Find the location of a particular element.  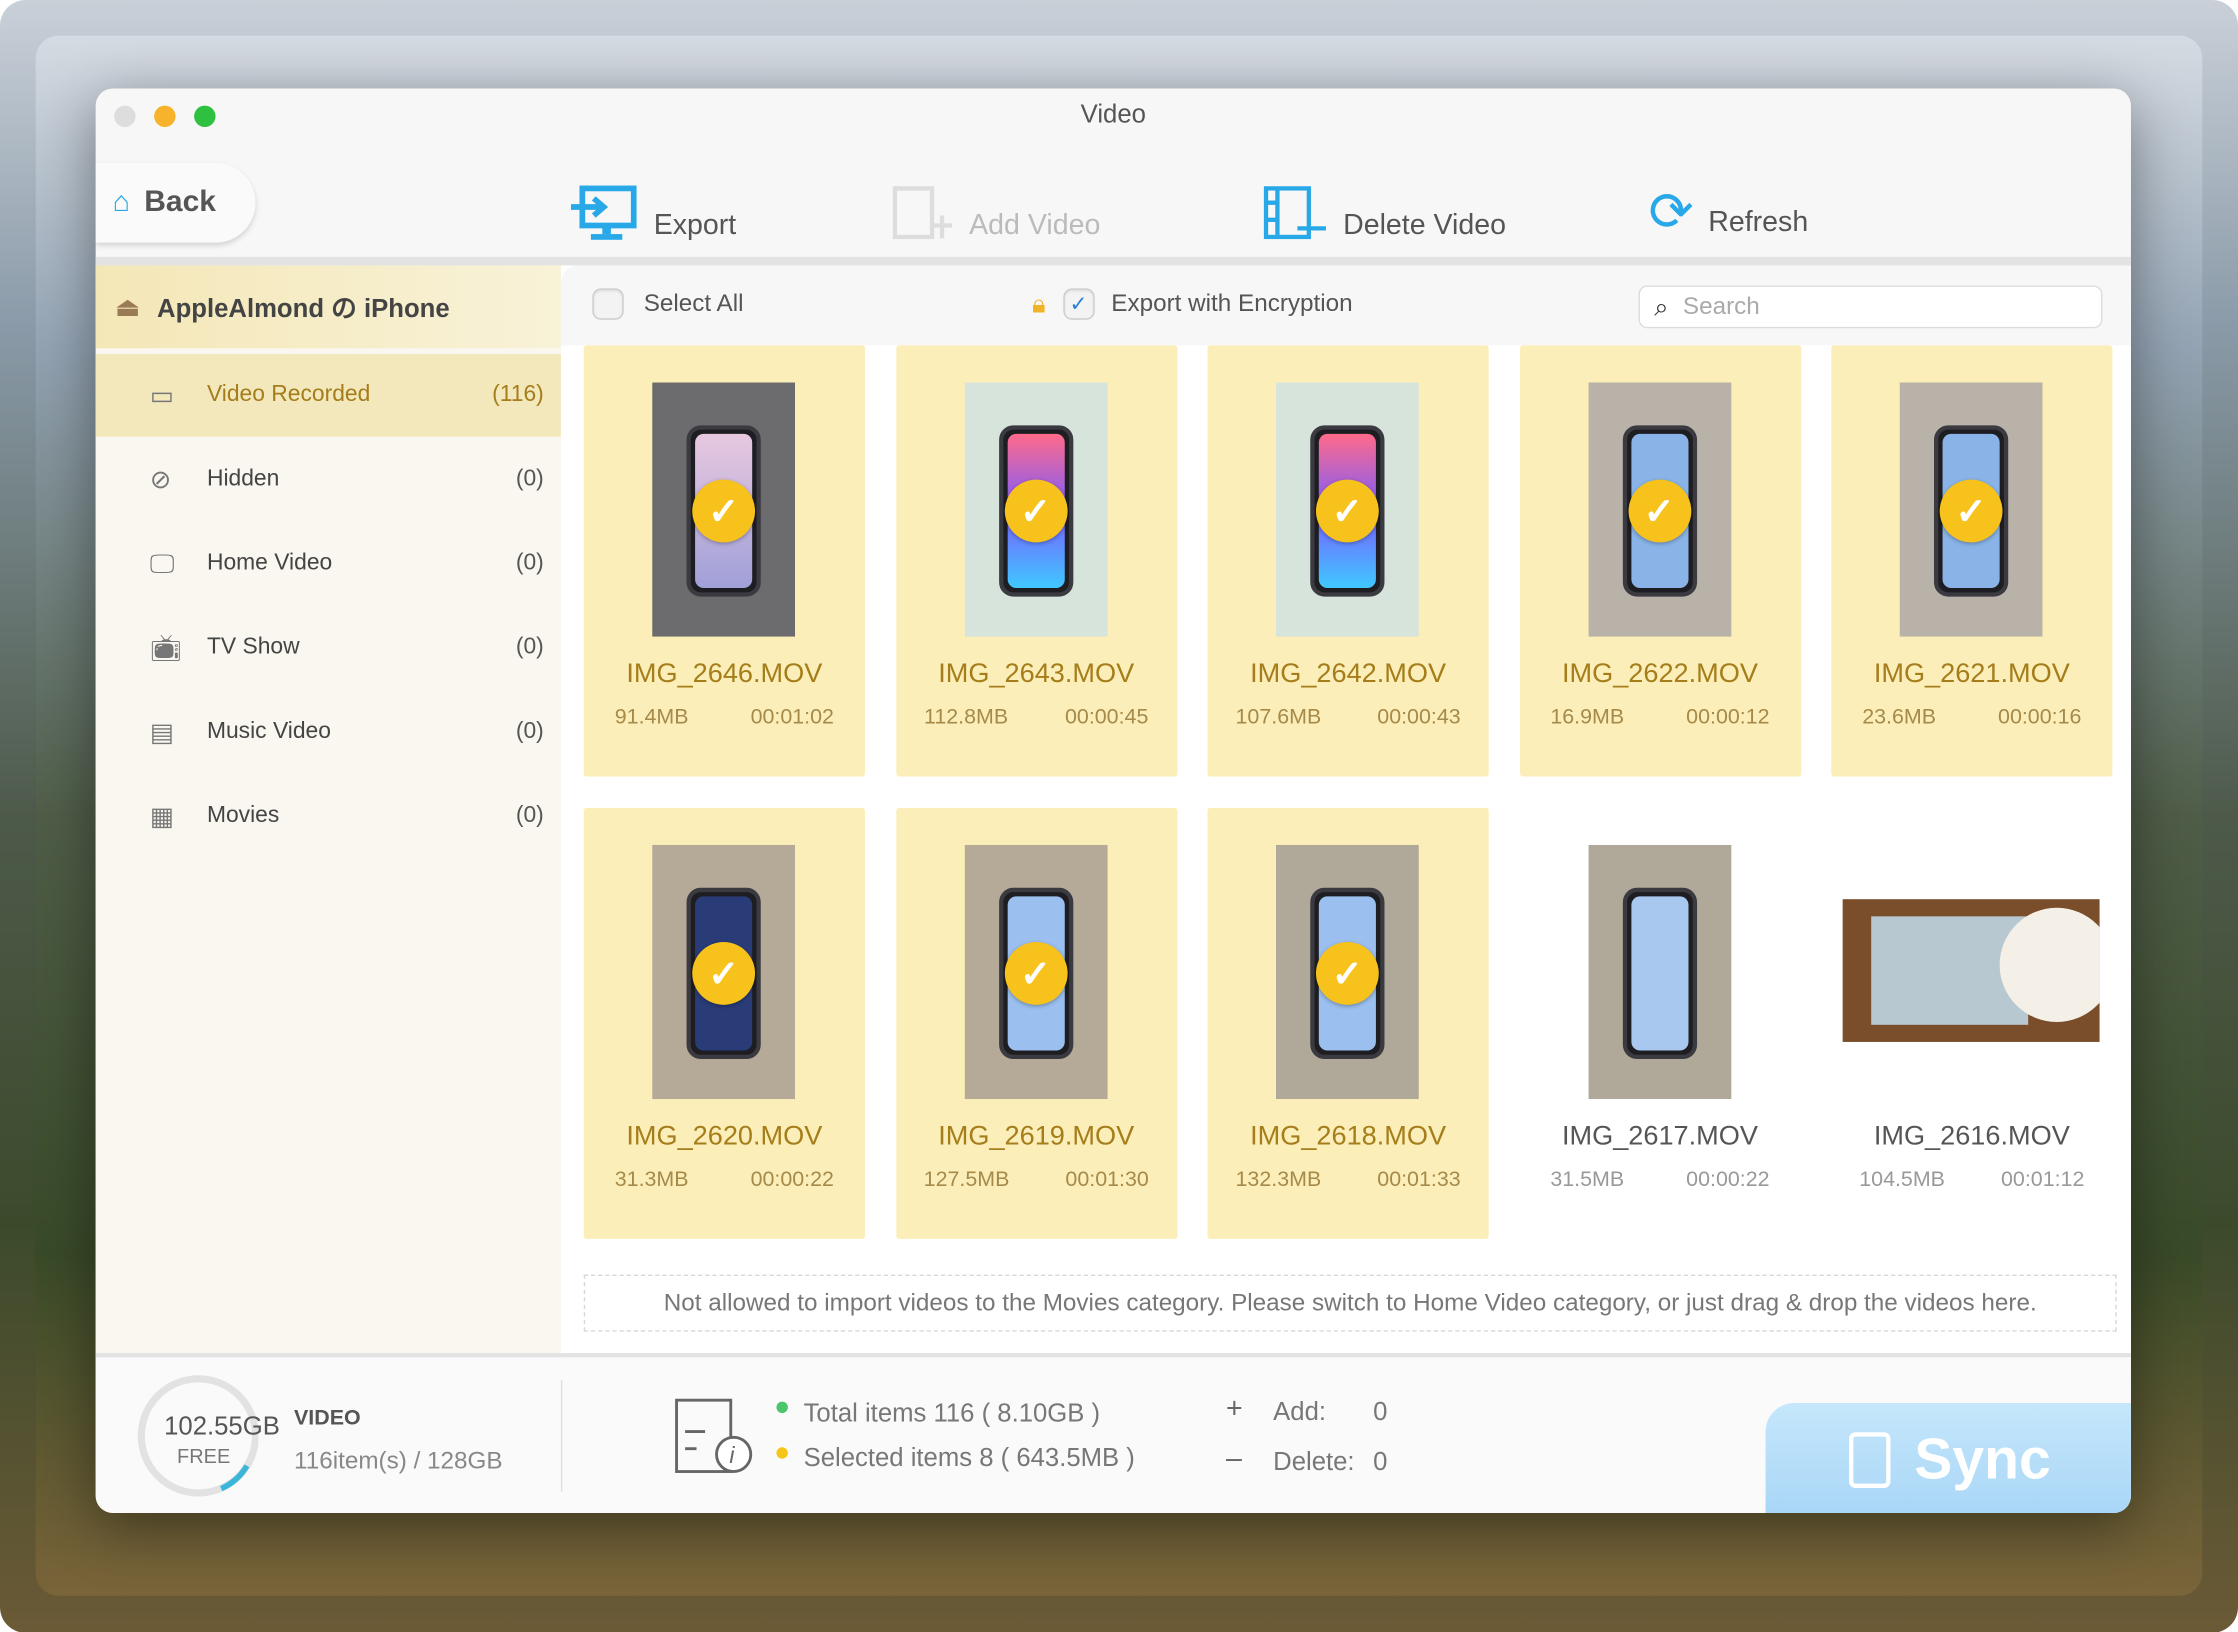

back-button: ⌂ Back is located at coordinates (175, 202).